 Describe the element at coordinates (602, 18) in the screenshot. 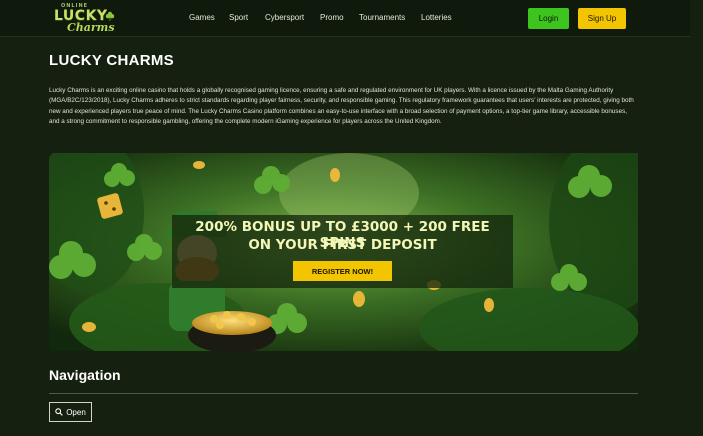

I see `signup-button: Sign Up` at that location.